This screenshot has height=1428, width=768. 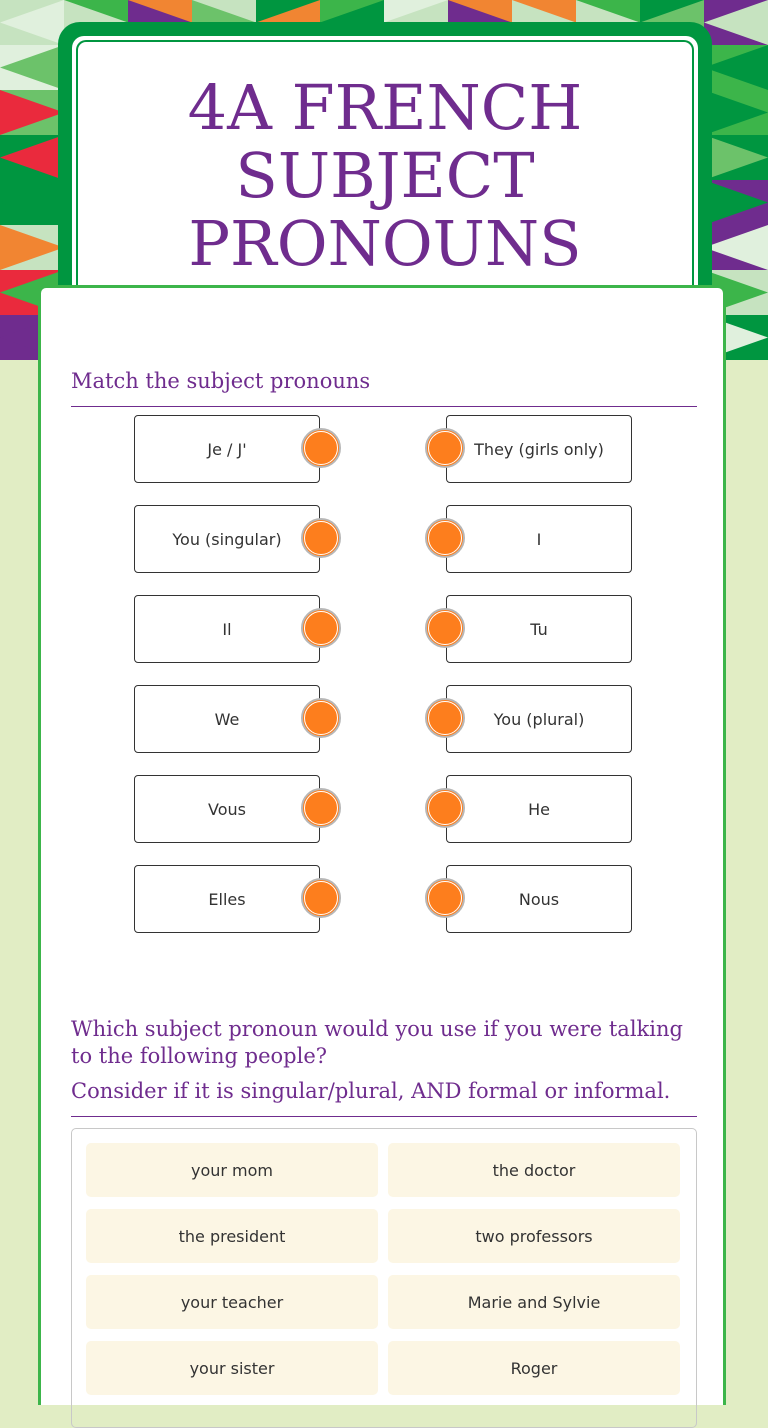 What do you see at coordinates (232, 1170) in the screenshot?
I see `draggable-tile: your mom` at bounding box center [232, 1170].